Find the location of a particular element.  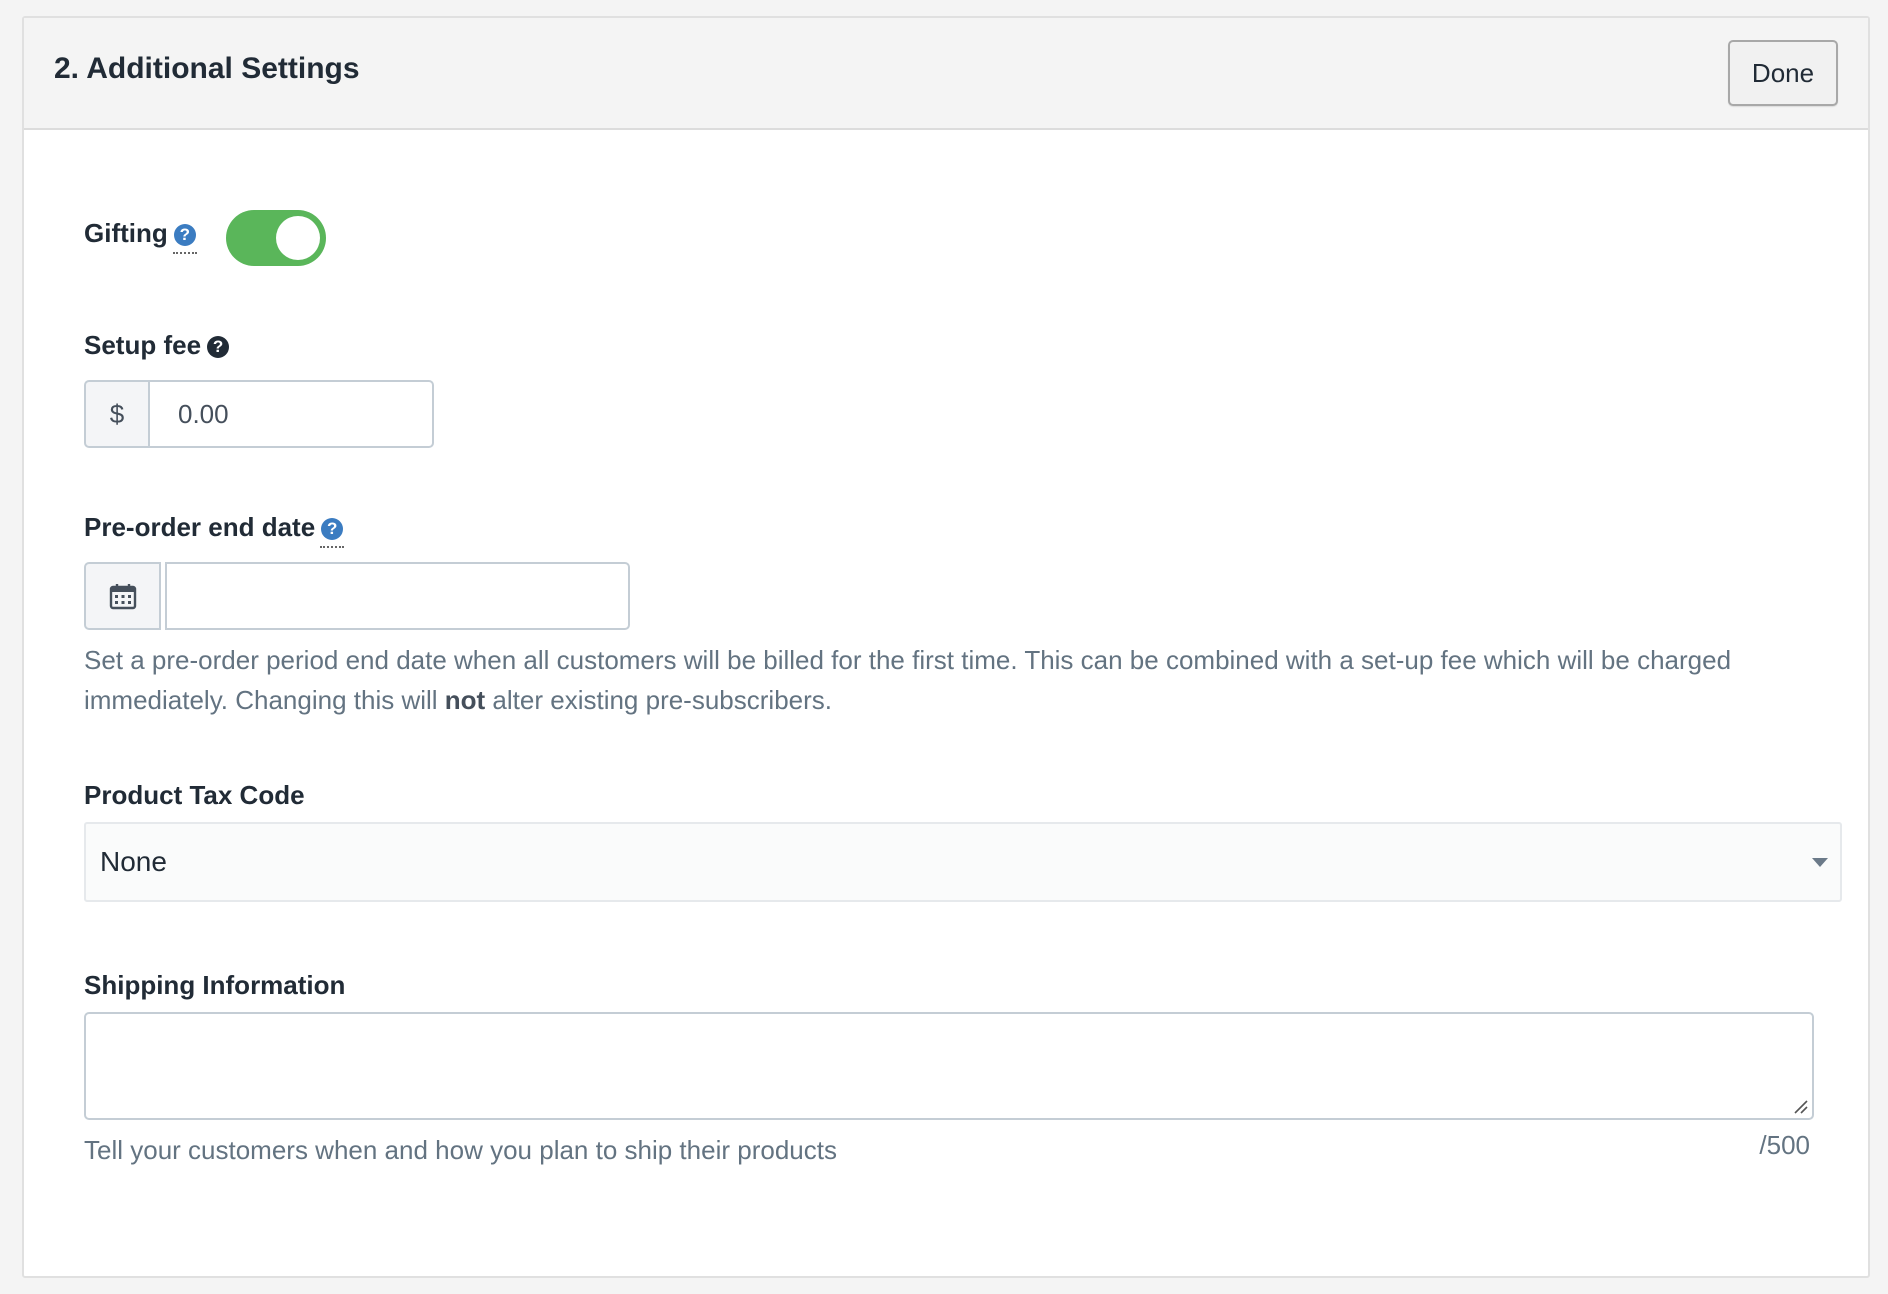

preorder-date-group is located at coordinates (357, 596).